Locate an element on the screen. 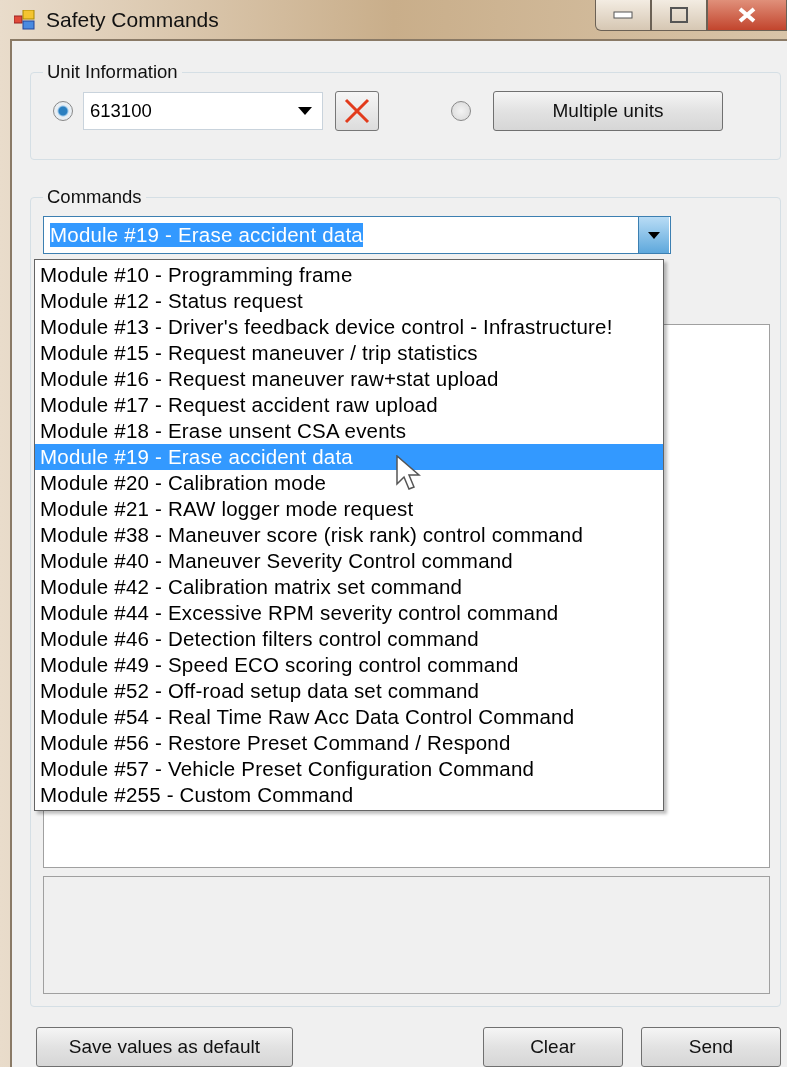 This screenshot has width=787, height=1067. dropdown-option: Module #44 - Excessive RPM severity control command is located at coordinates (349, 613).